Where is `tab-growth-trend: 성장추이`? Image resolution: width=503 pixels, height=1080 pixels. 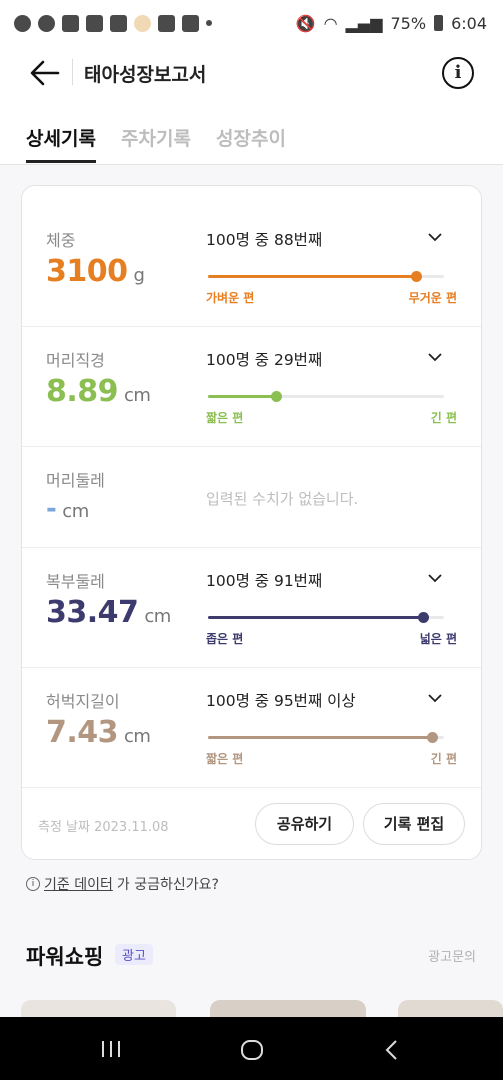 tab-growth-trend: 성장추이 is located at coordinates (251, 137).